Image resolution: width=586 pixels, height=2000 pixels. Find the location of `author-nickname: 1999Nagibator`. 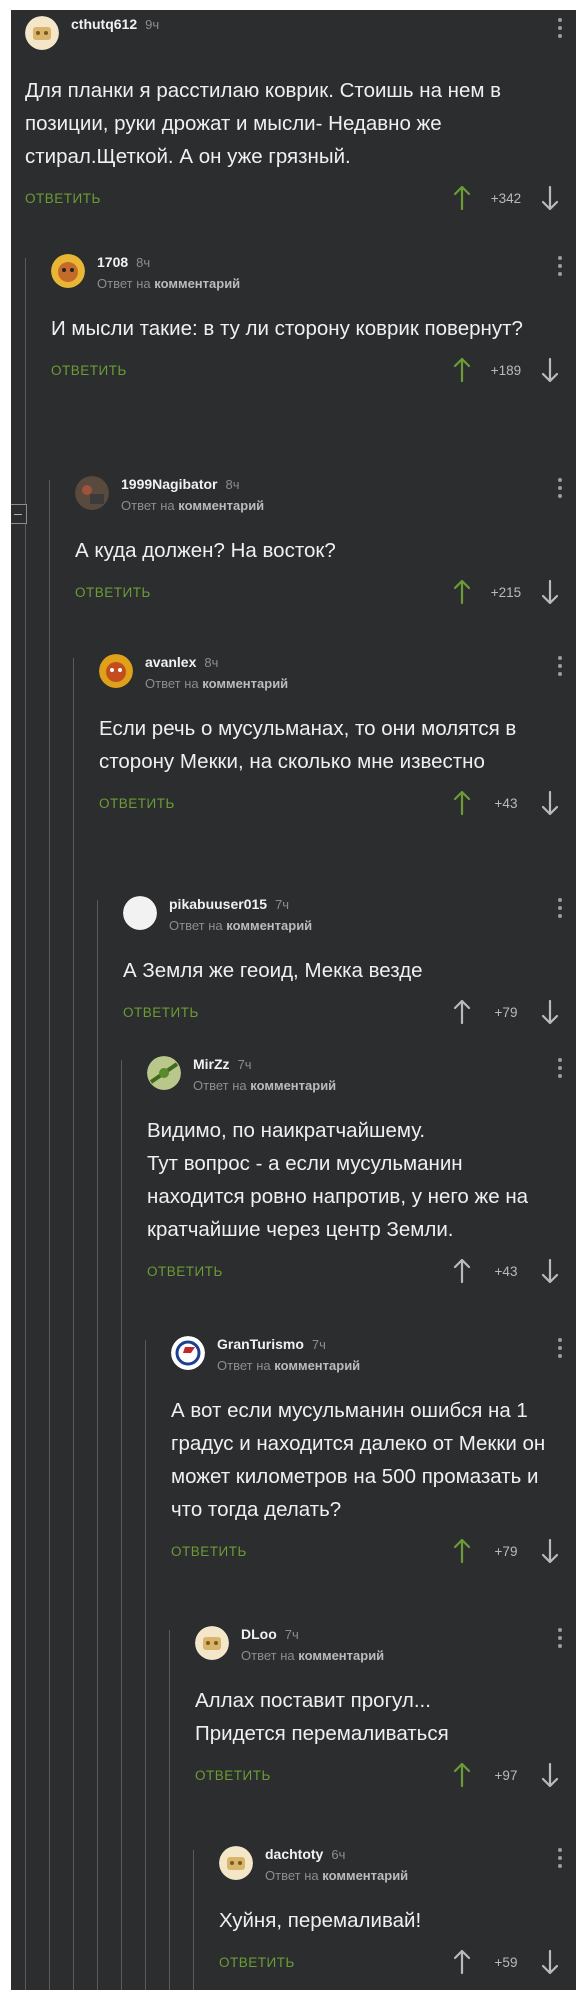

author-nickname: 1999Nagibator is located at coordinates (169, 484).